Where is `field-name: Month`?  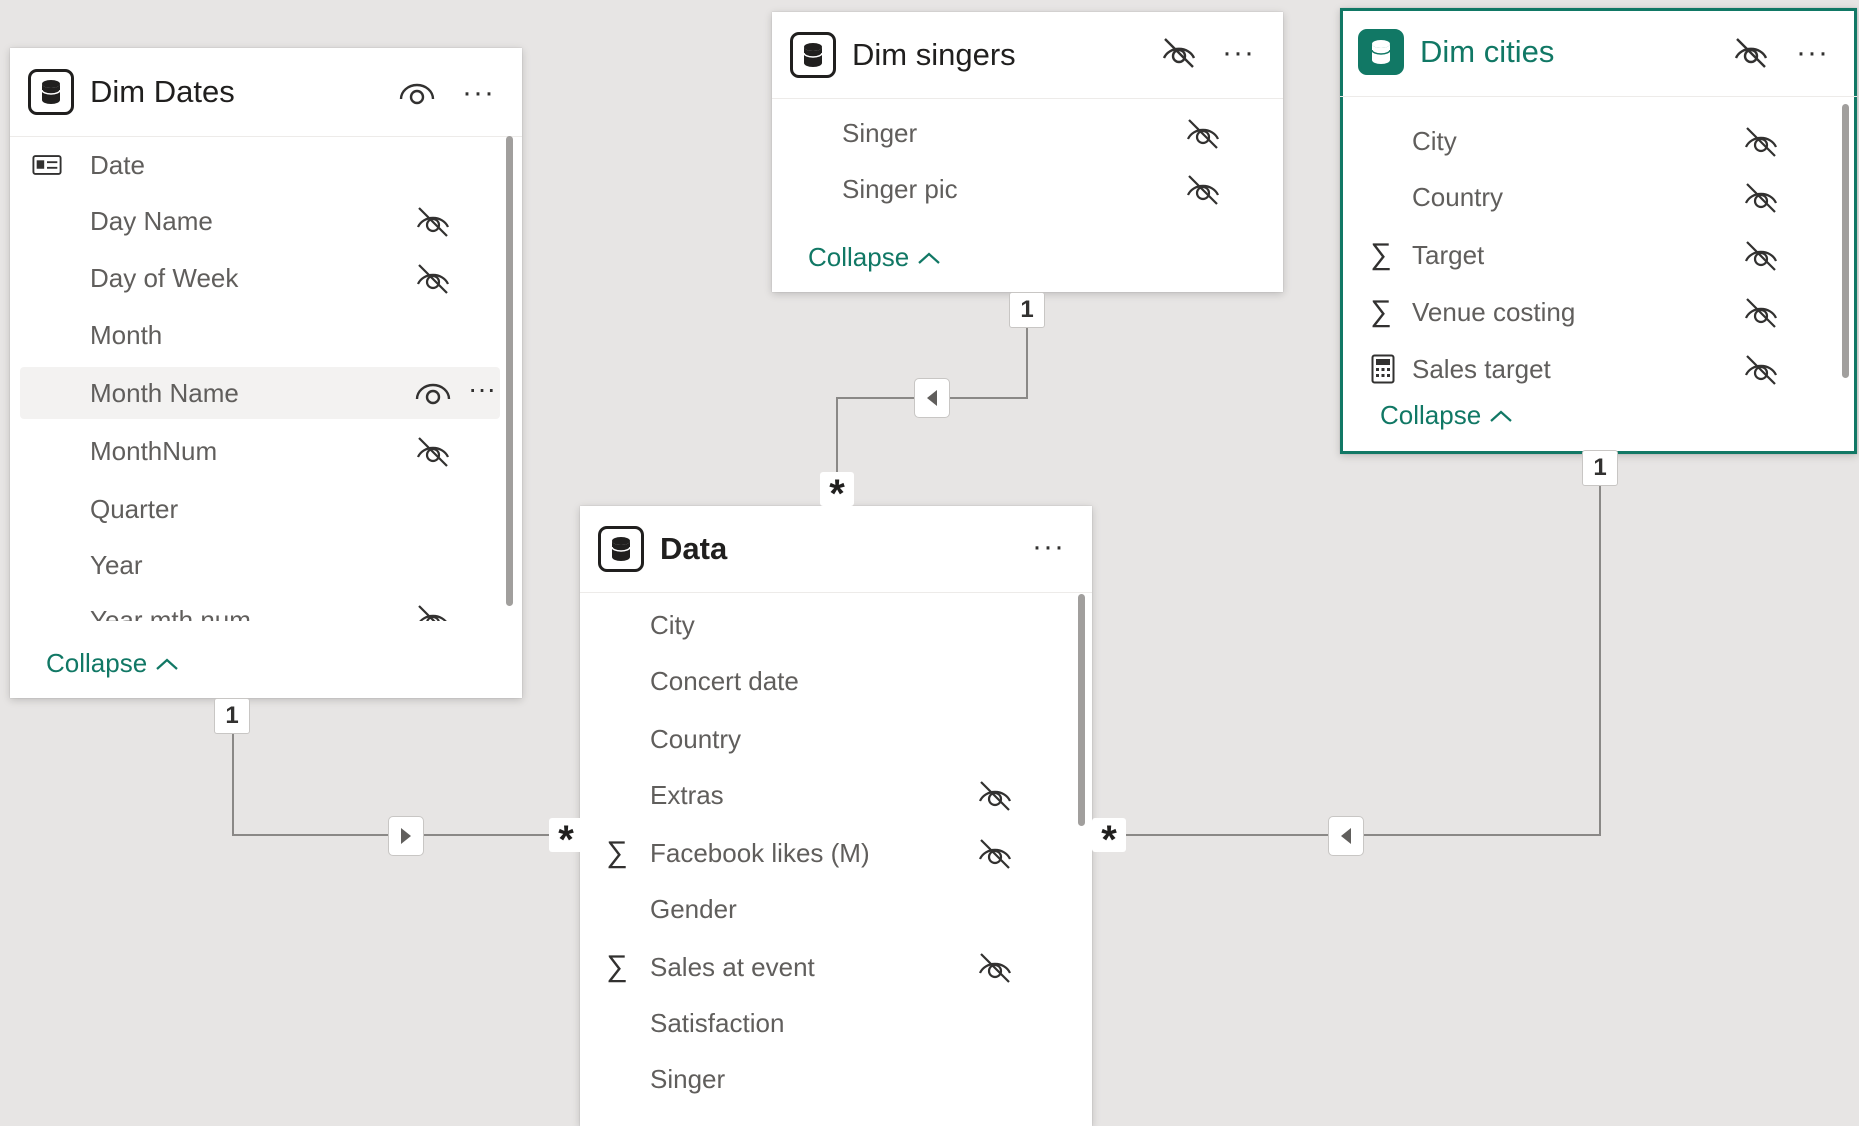 field-name: Month is located at coordinates (126, 334).